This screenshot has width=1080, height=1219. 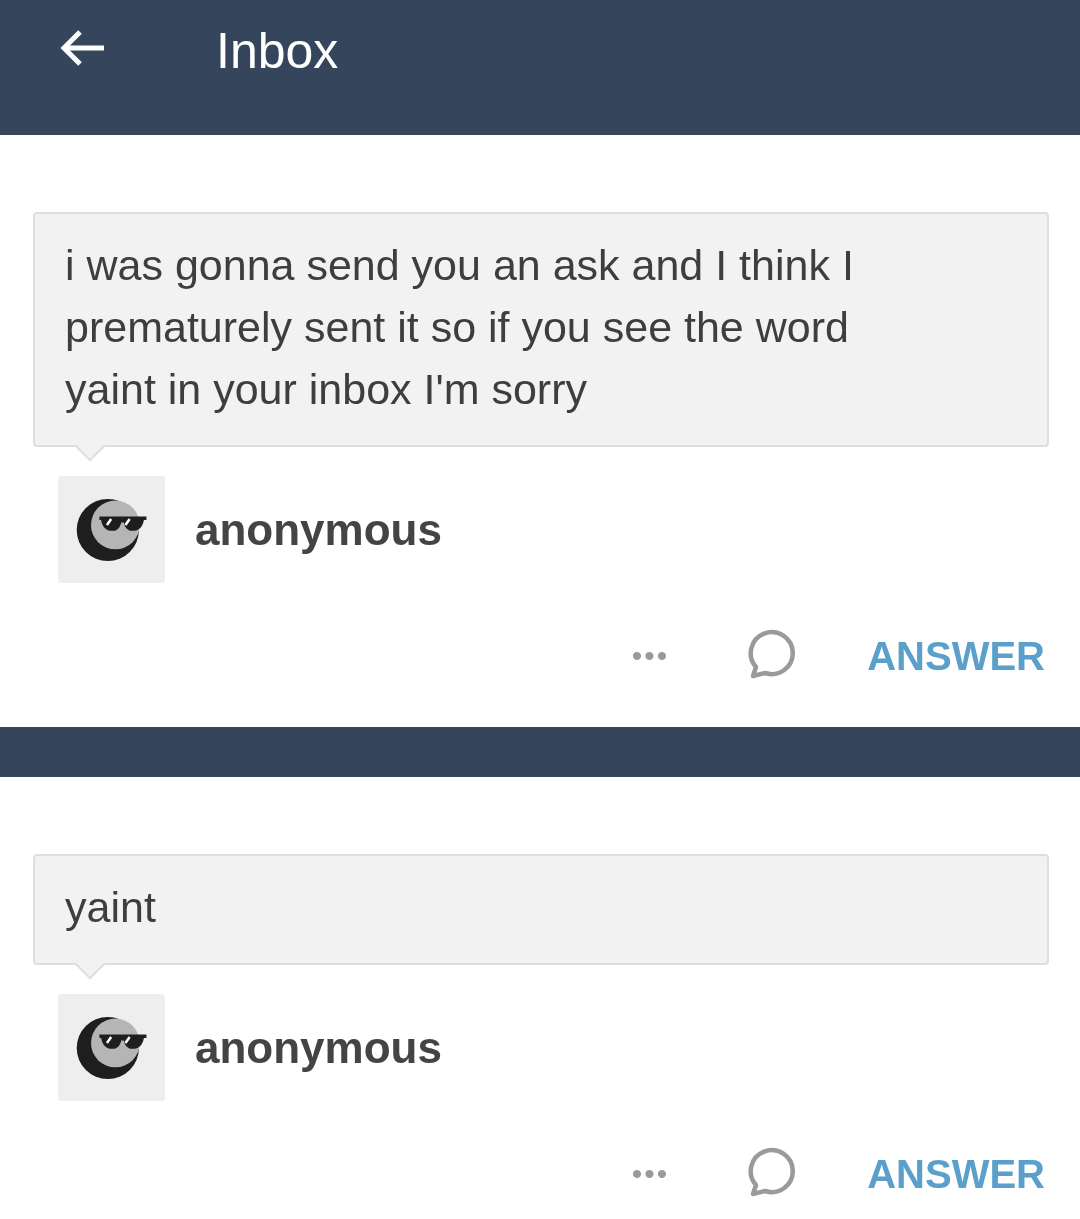 I want to click on message-text: yaint, so click(x=111, y=907).